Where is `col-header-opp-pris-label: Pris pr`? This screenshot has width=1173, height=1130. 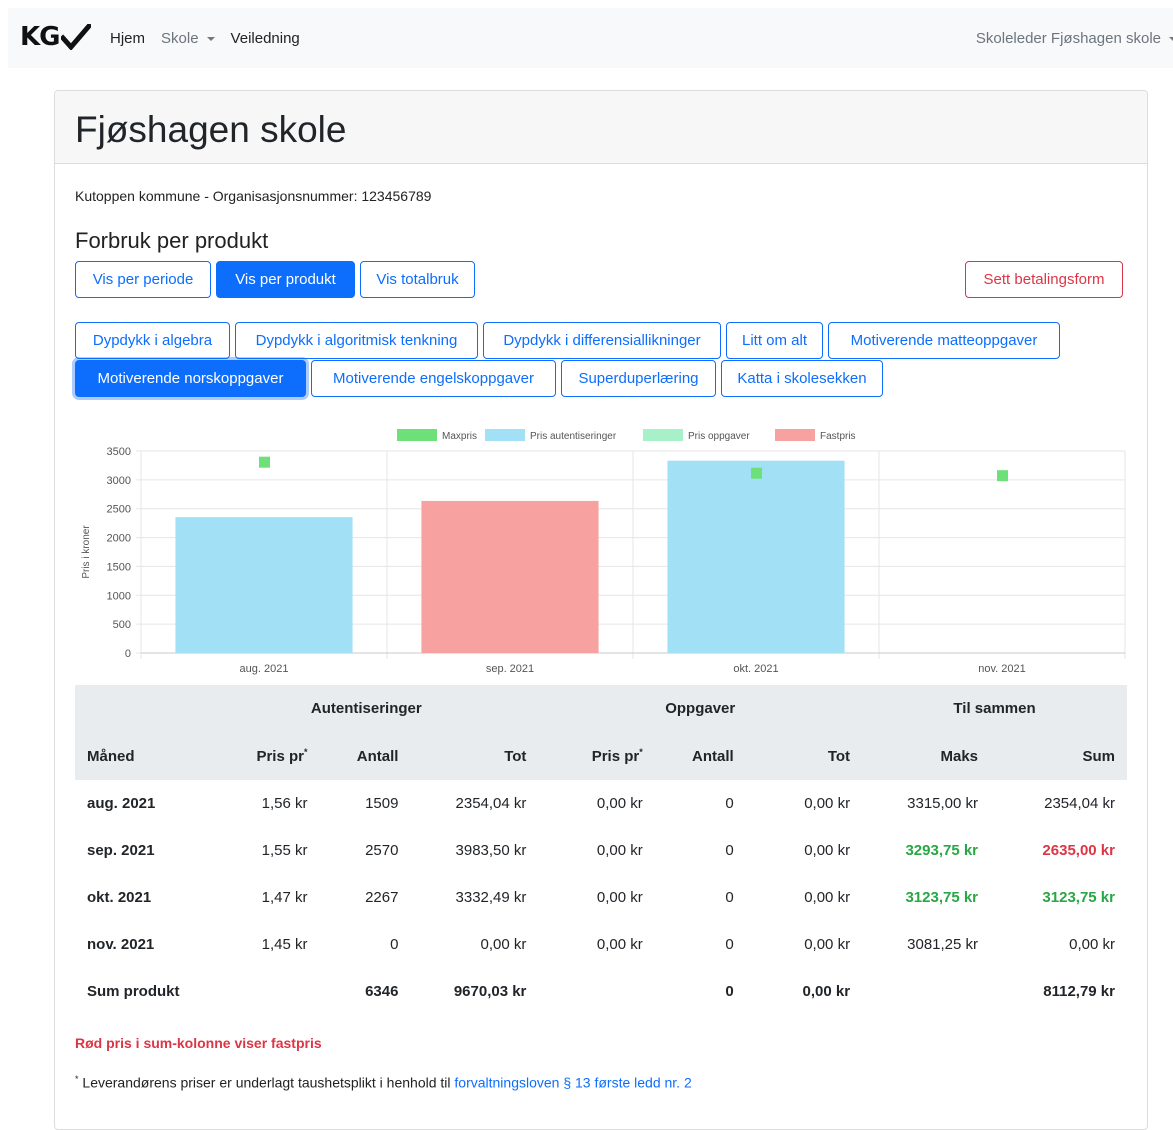 col-header-opp-pris-label: Pris pr is located at coordinates (615, 756).